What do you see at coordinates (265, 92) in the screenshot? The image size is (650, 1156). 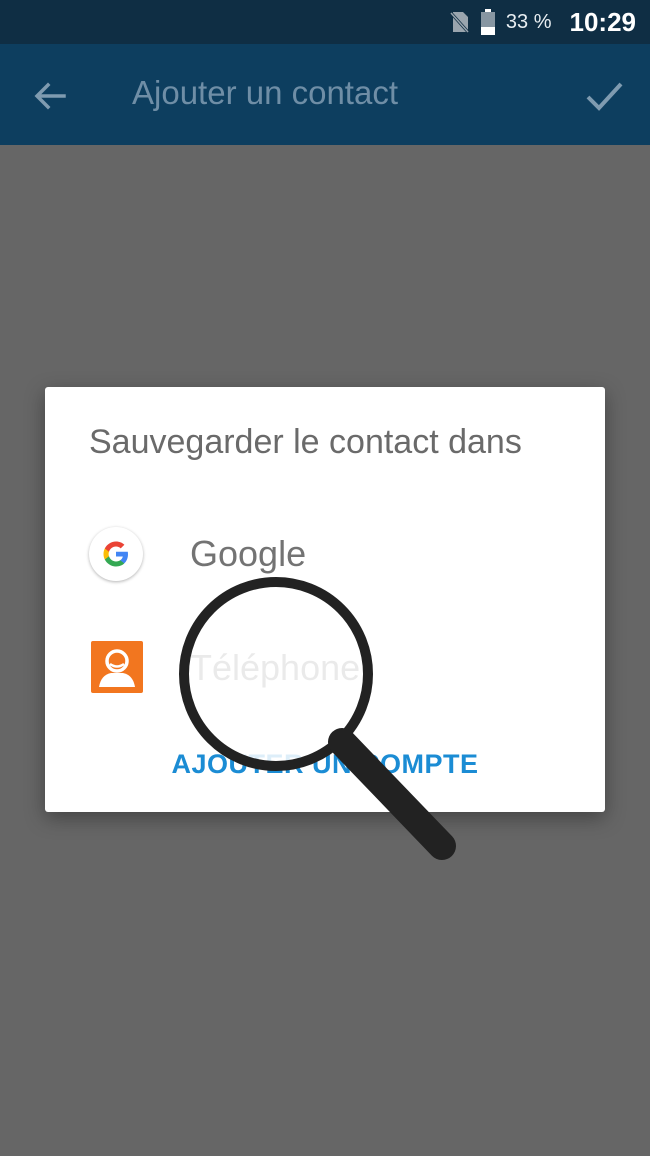 I see `page-title: Ajouter un contact` at bounding box center [265, 92].